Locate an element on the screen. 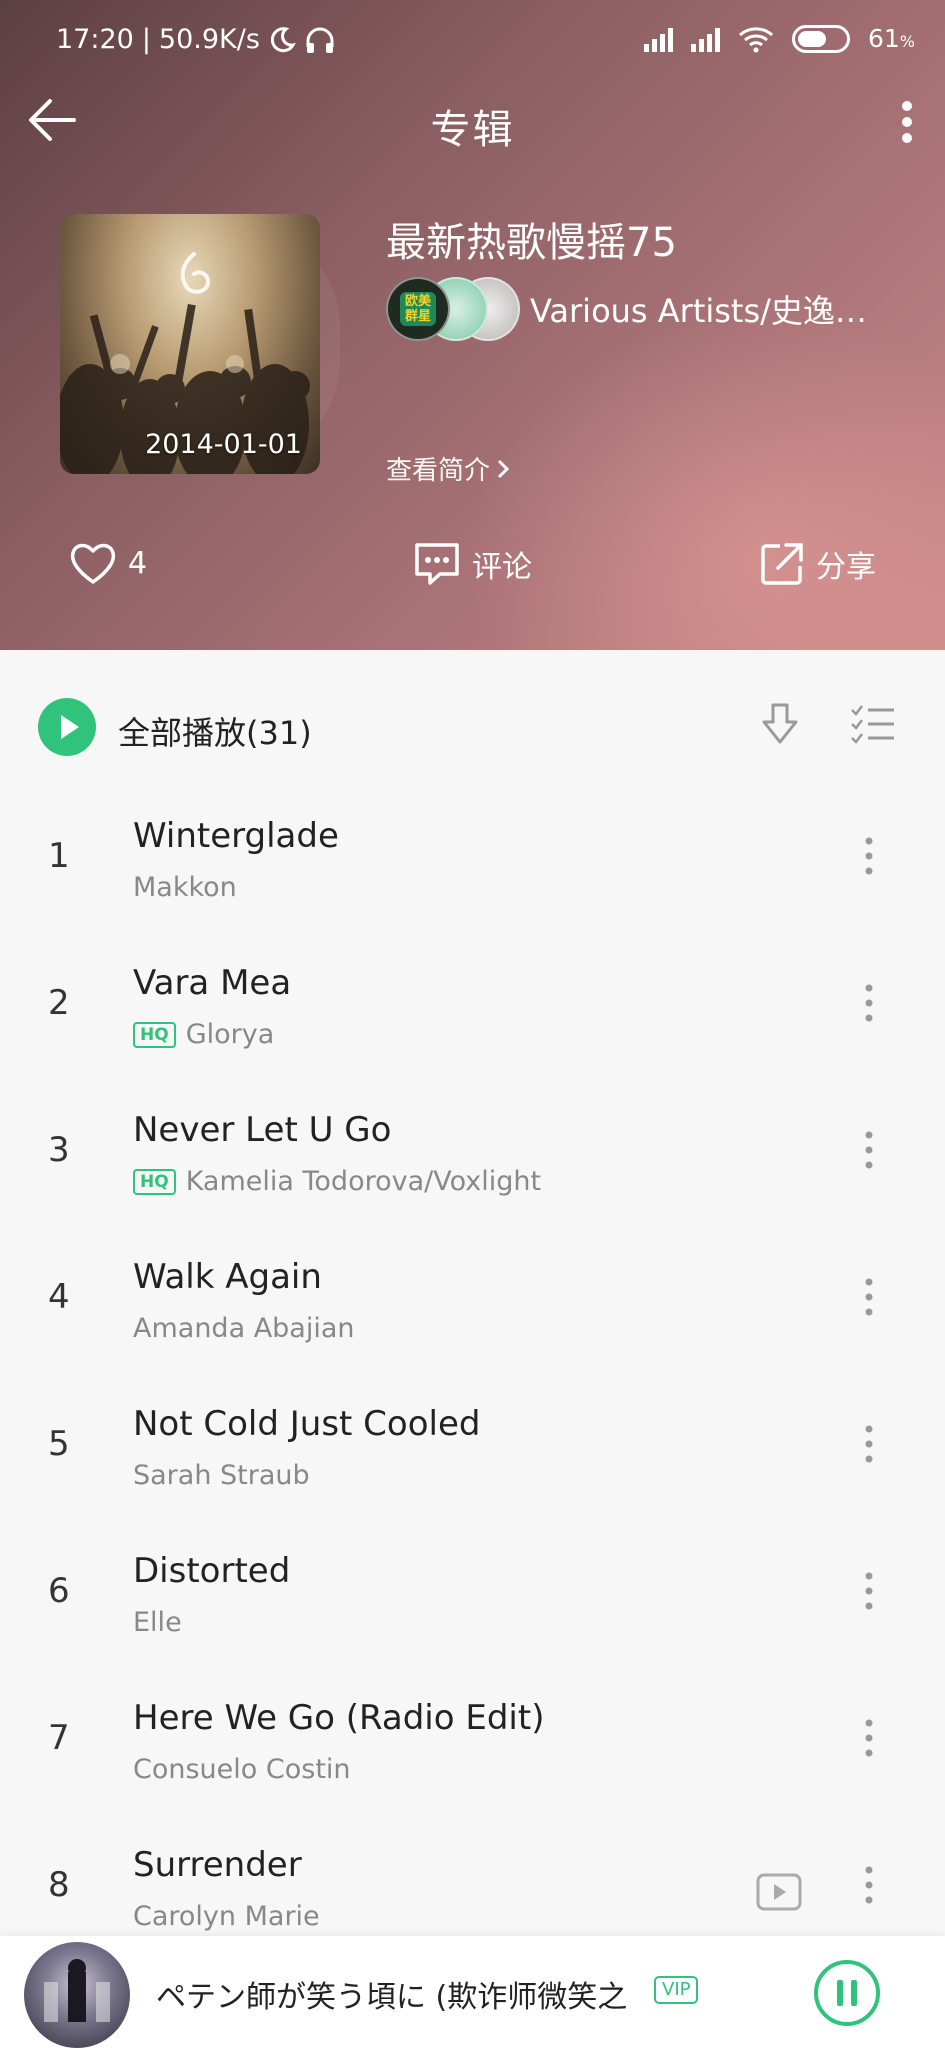 This screenshot has height=2048, width=945. battery-fill is located at coordinates (812, 38).